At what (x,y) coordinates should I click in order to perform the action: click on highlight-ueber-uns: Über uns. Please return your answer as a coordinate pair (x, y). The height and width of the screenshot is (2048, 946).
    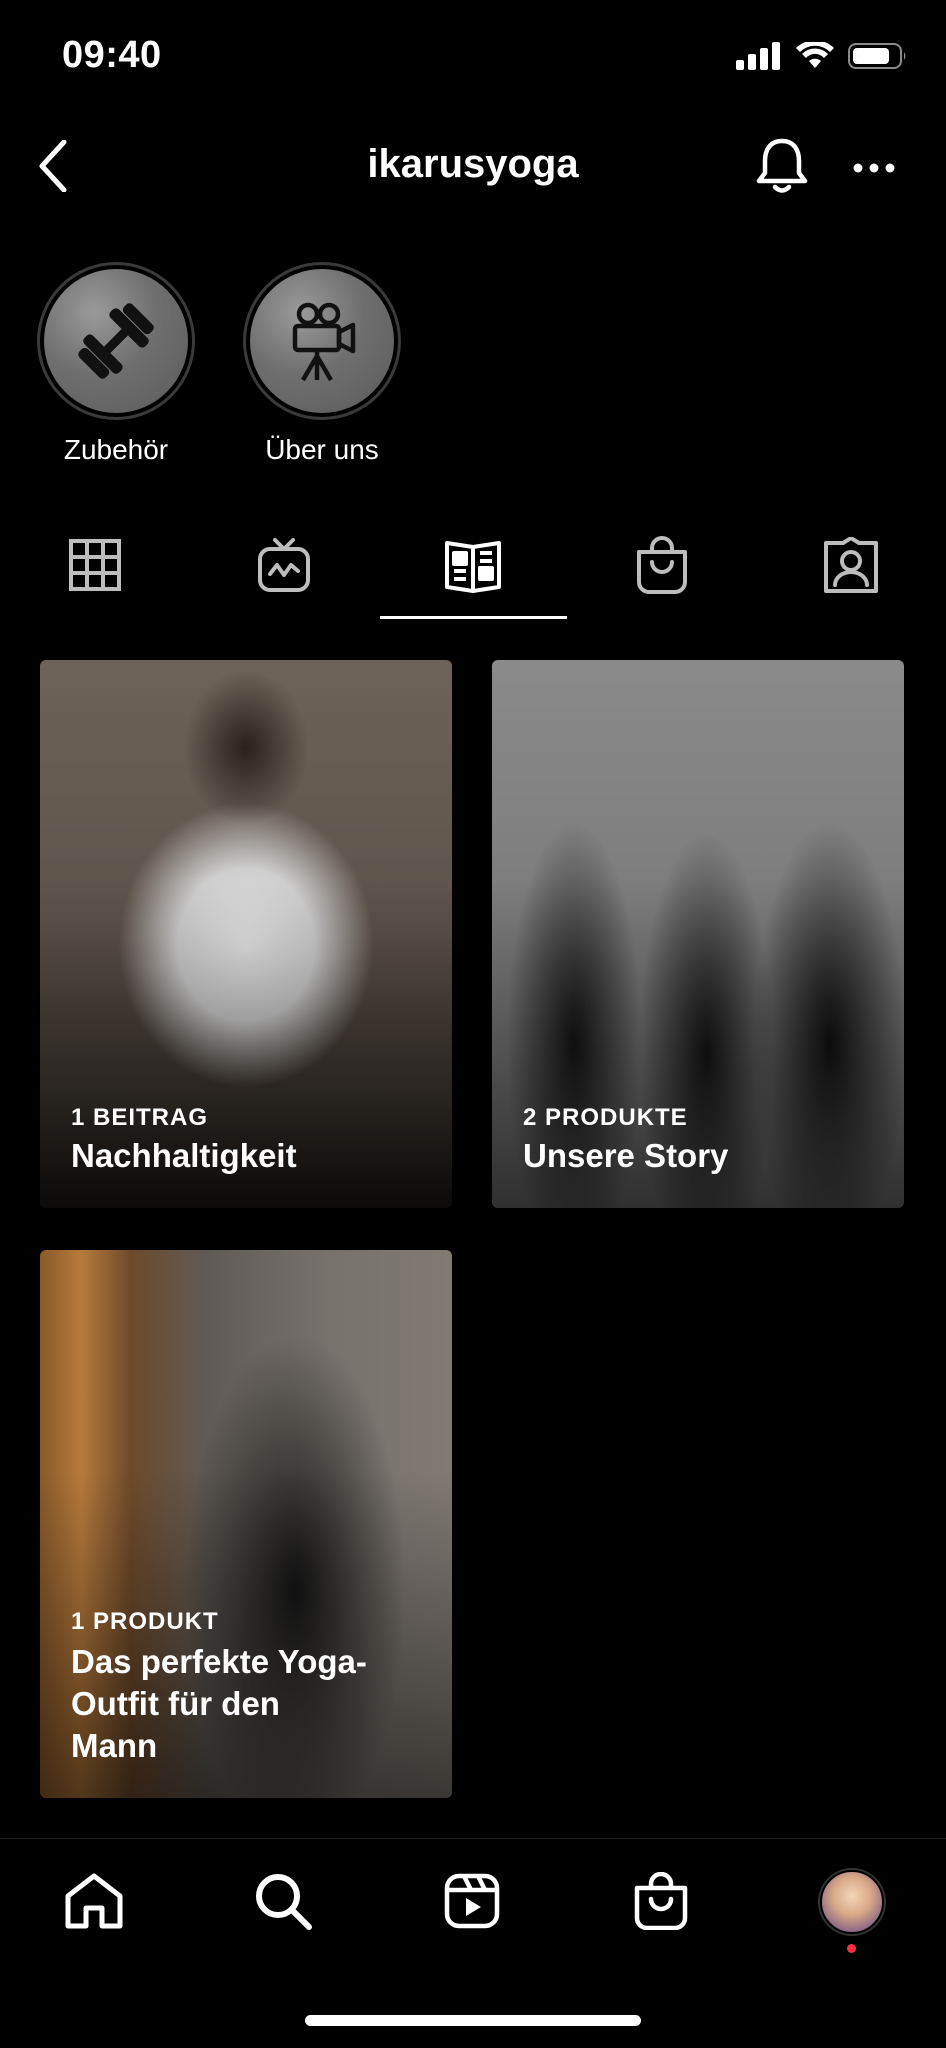
    Looking at the image, I should click on (322, 364).